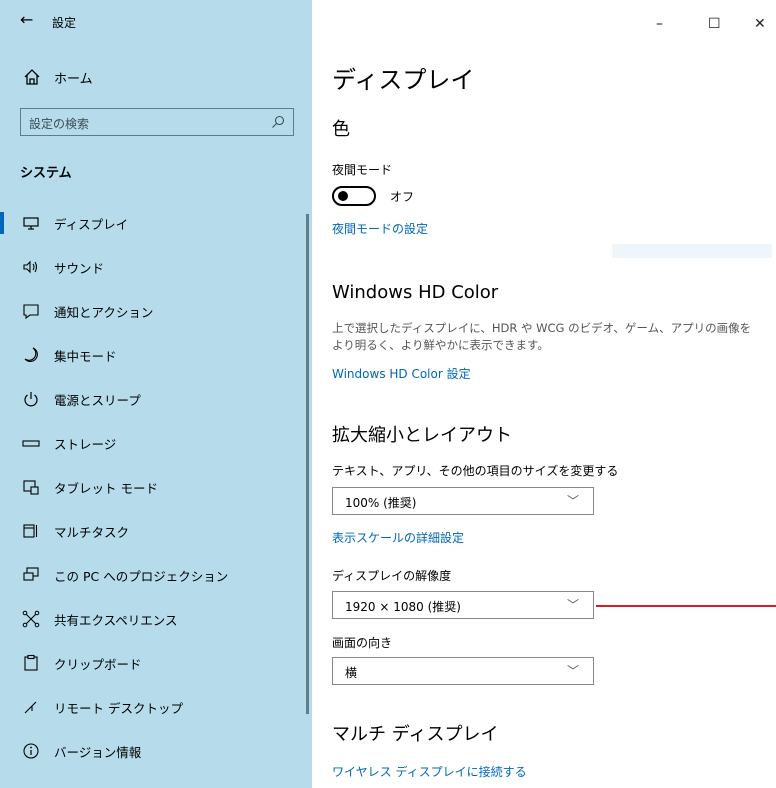  Describe the element at coordinates (351, 673) in the screenshot. I see `orientation-value: 横` at that location.